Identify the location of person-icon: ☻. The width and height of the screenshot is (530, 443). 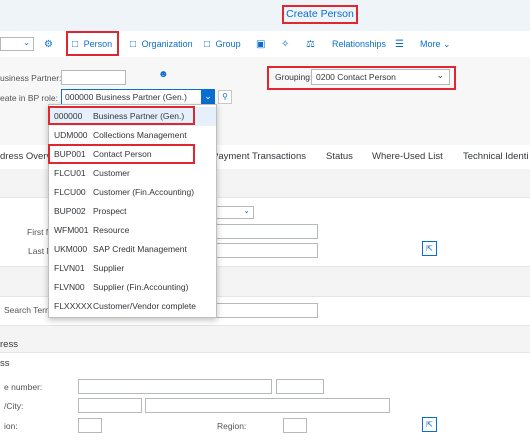
(163, 74).